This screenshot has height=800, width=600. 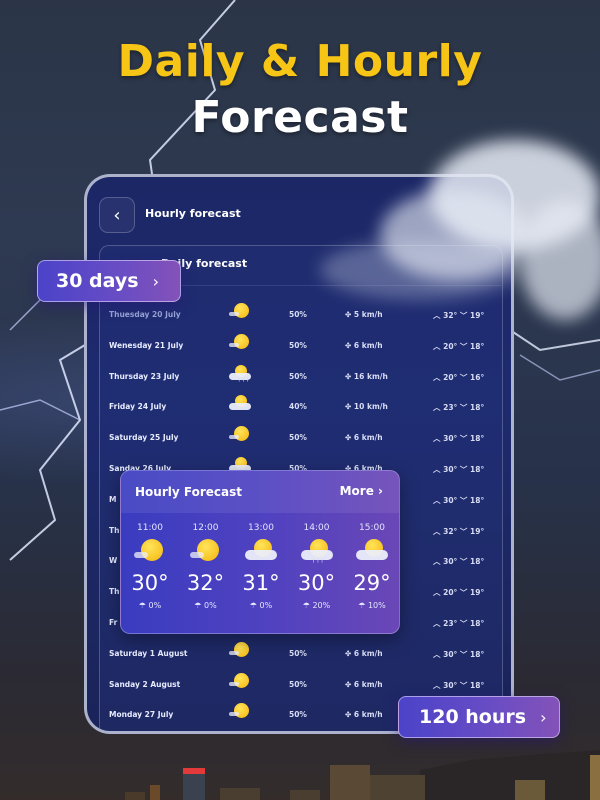 What do you see at coordinates (473, 717) in the screenshot?
I see `hours-badge-label: 120 hours` at bounding box center [473, 717].